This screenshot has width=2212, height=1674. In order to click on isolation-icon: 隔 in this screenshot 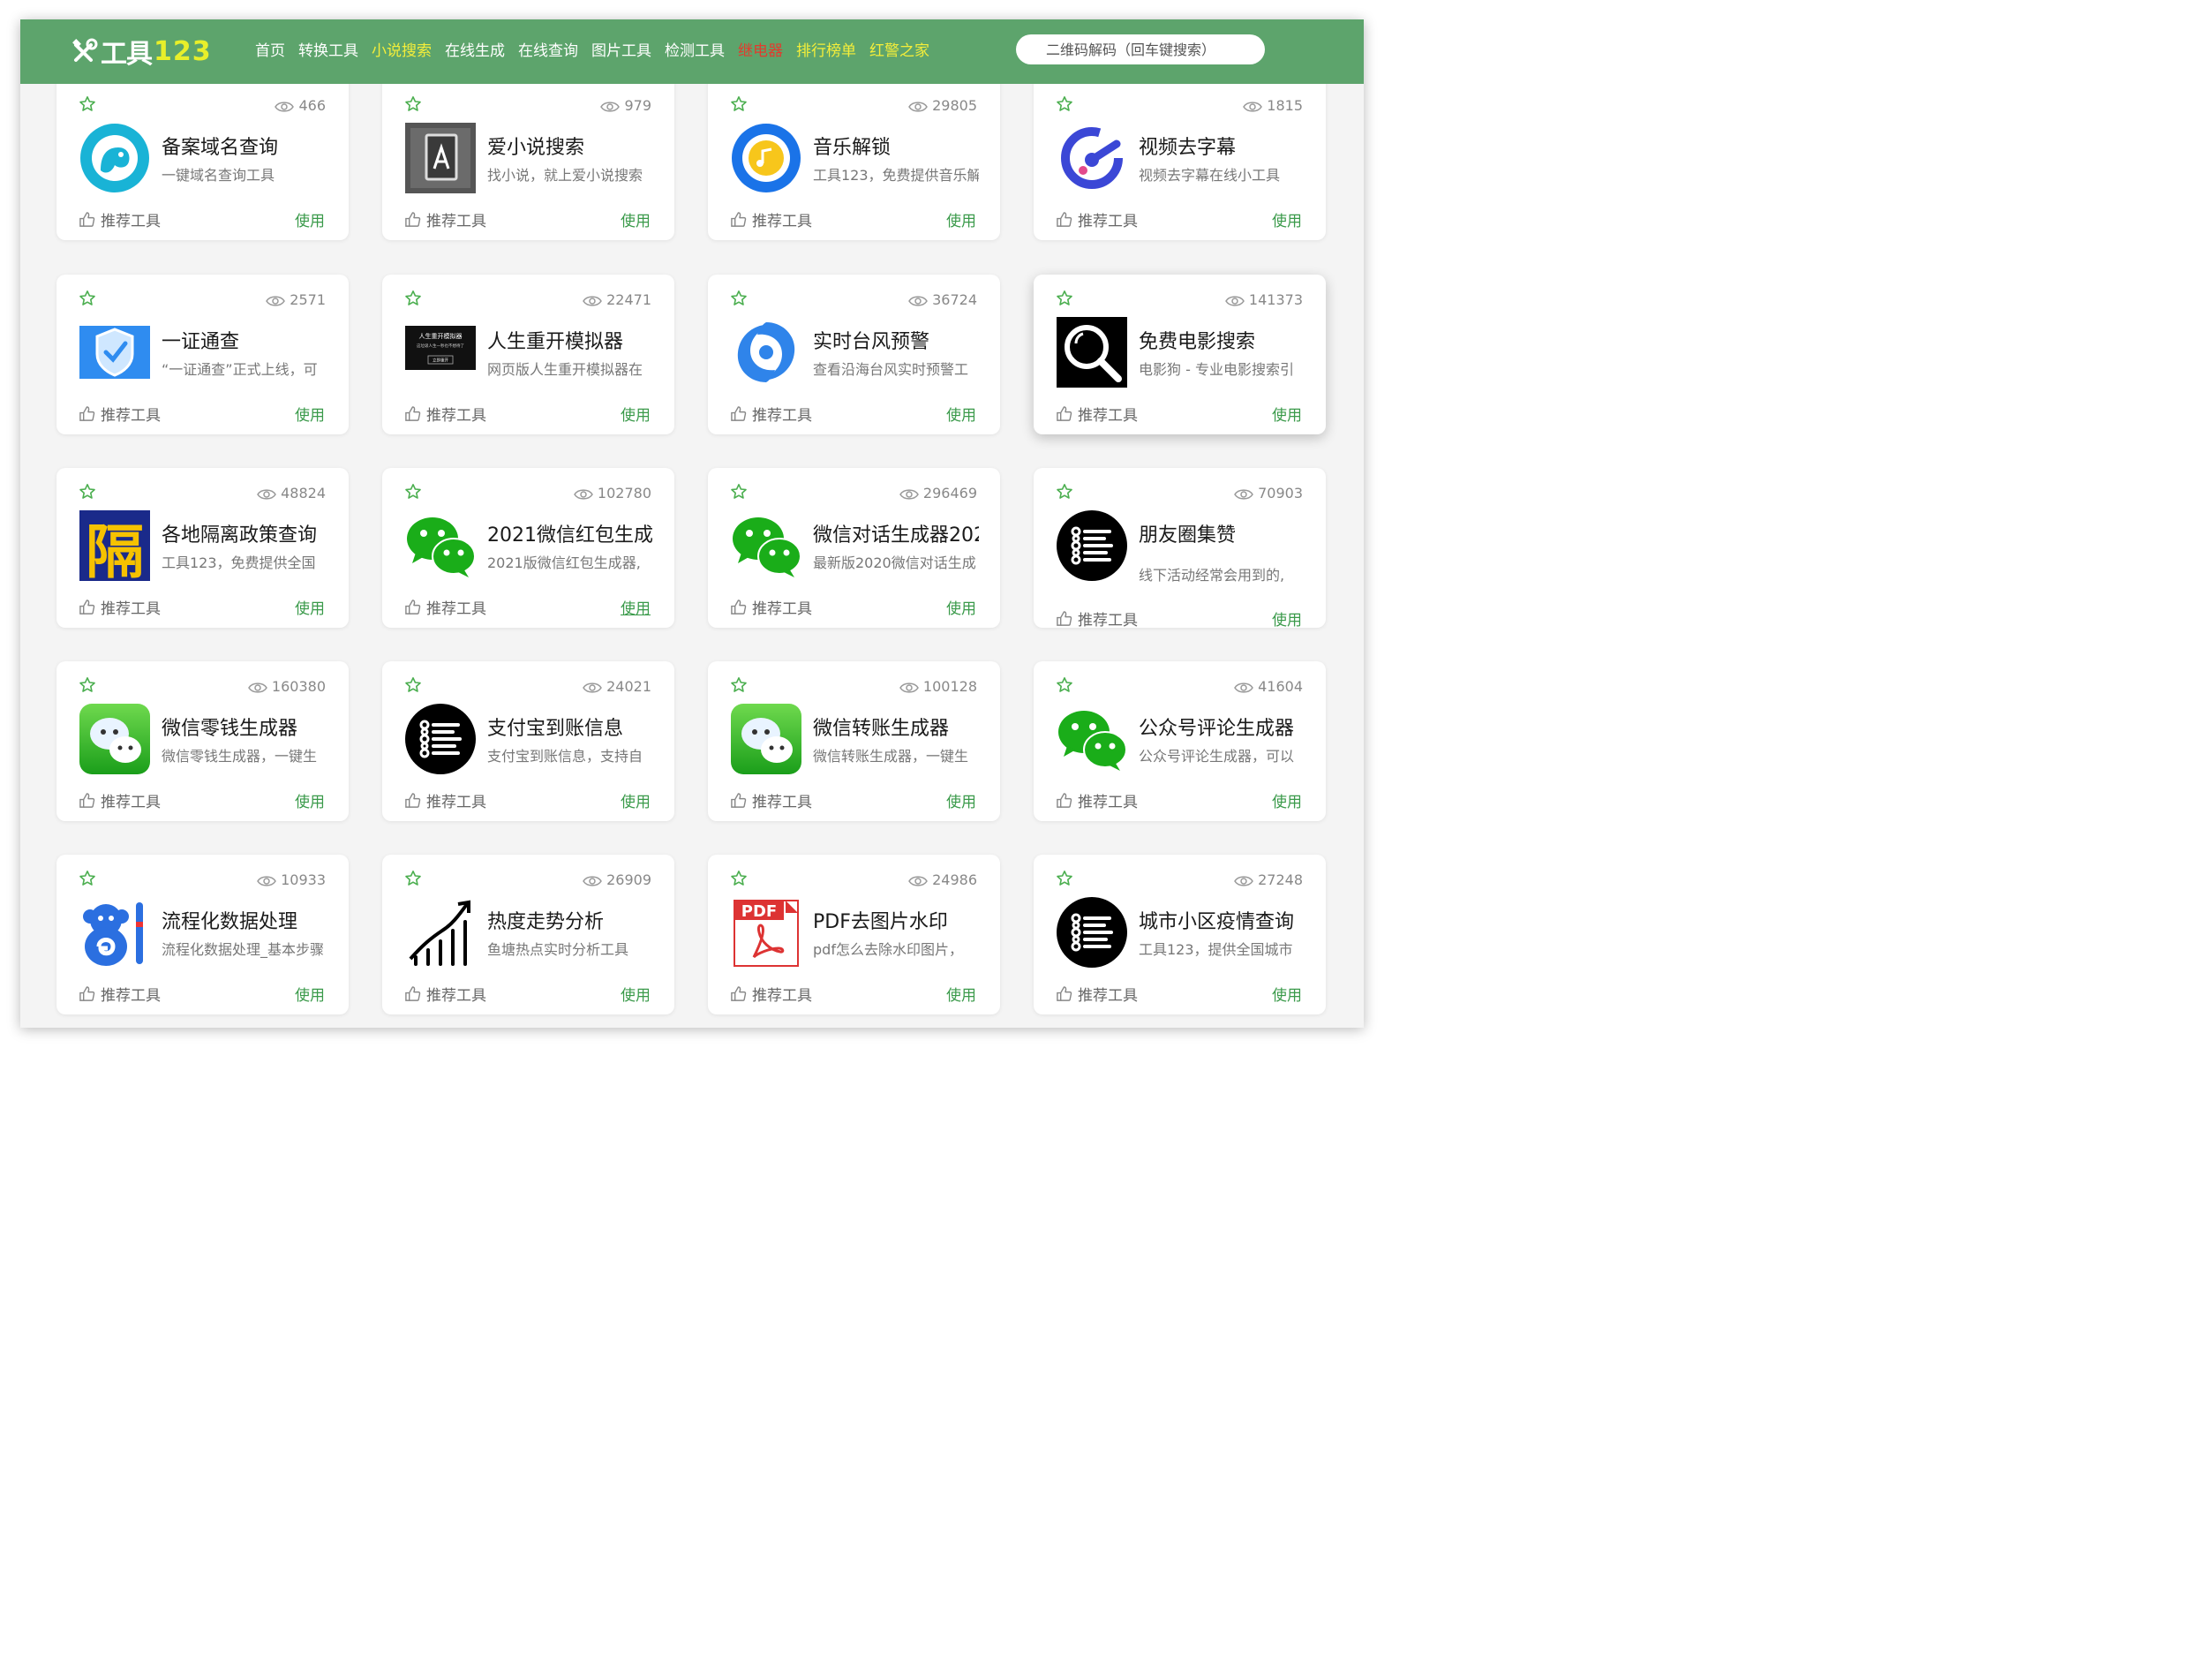, I will do `click(114, 548)`.